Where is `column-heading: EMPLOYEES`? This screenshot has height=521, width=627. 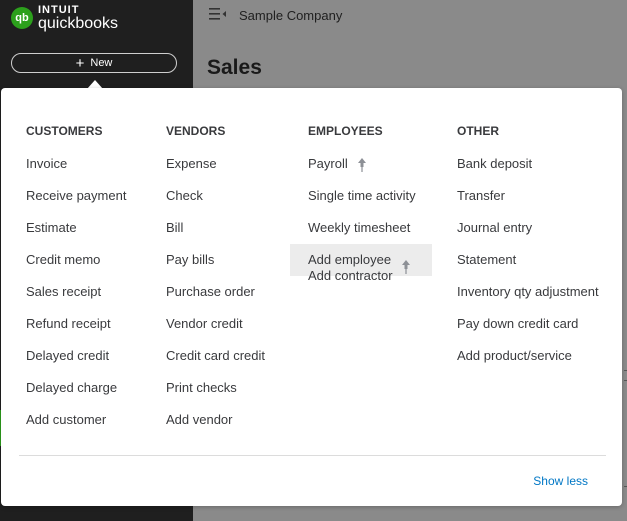 column-heading: EMPLOYEES is located at coordinates (345, 131).